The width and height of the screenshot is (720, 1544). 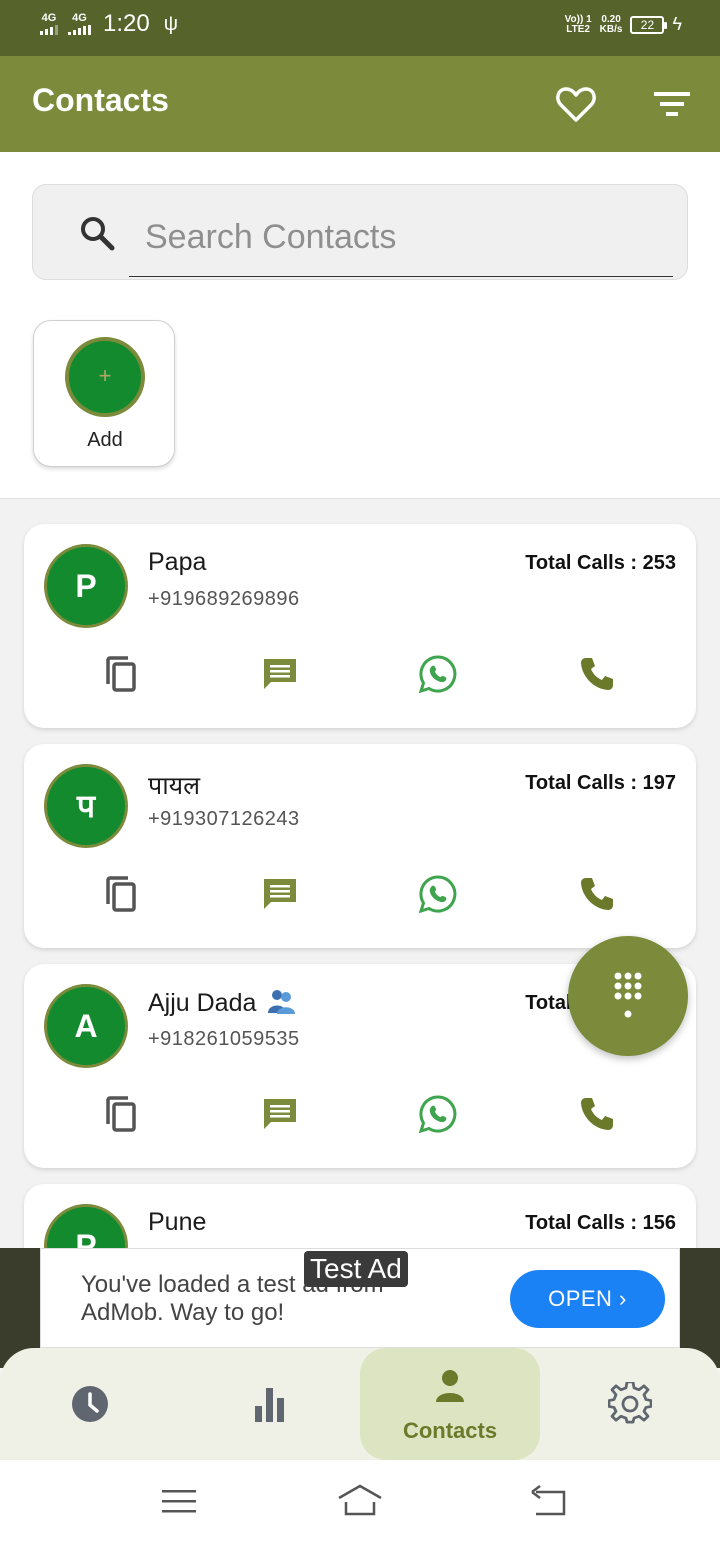 I want to click on bar-chart-icon, so click(x=269, y=1405).